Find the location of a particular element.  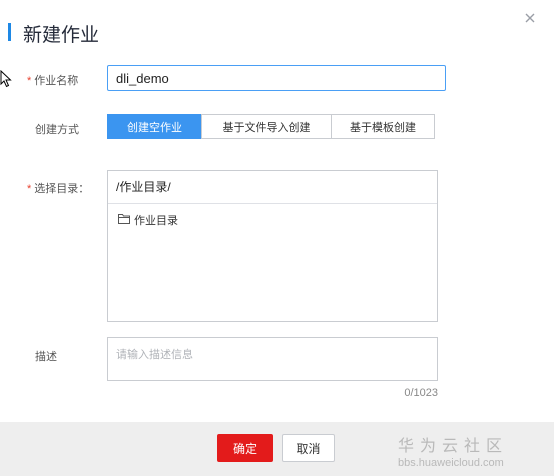

create-mode-file-import-button: 基于文件导入创建 is located at coordinates (266, 126).